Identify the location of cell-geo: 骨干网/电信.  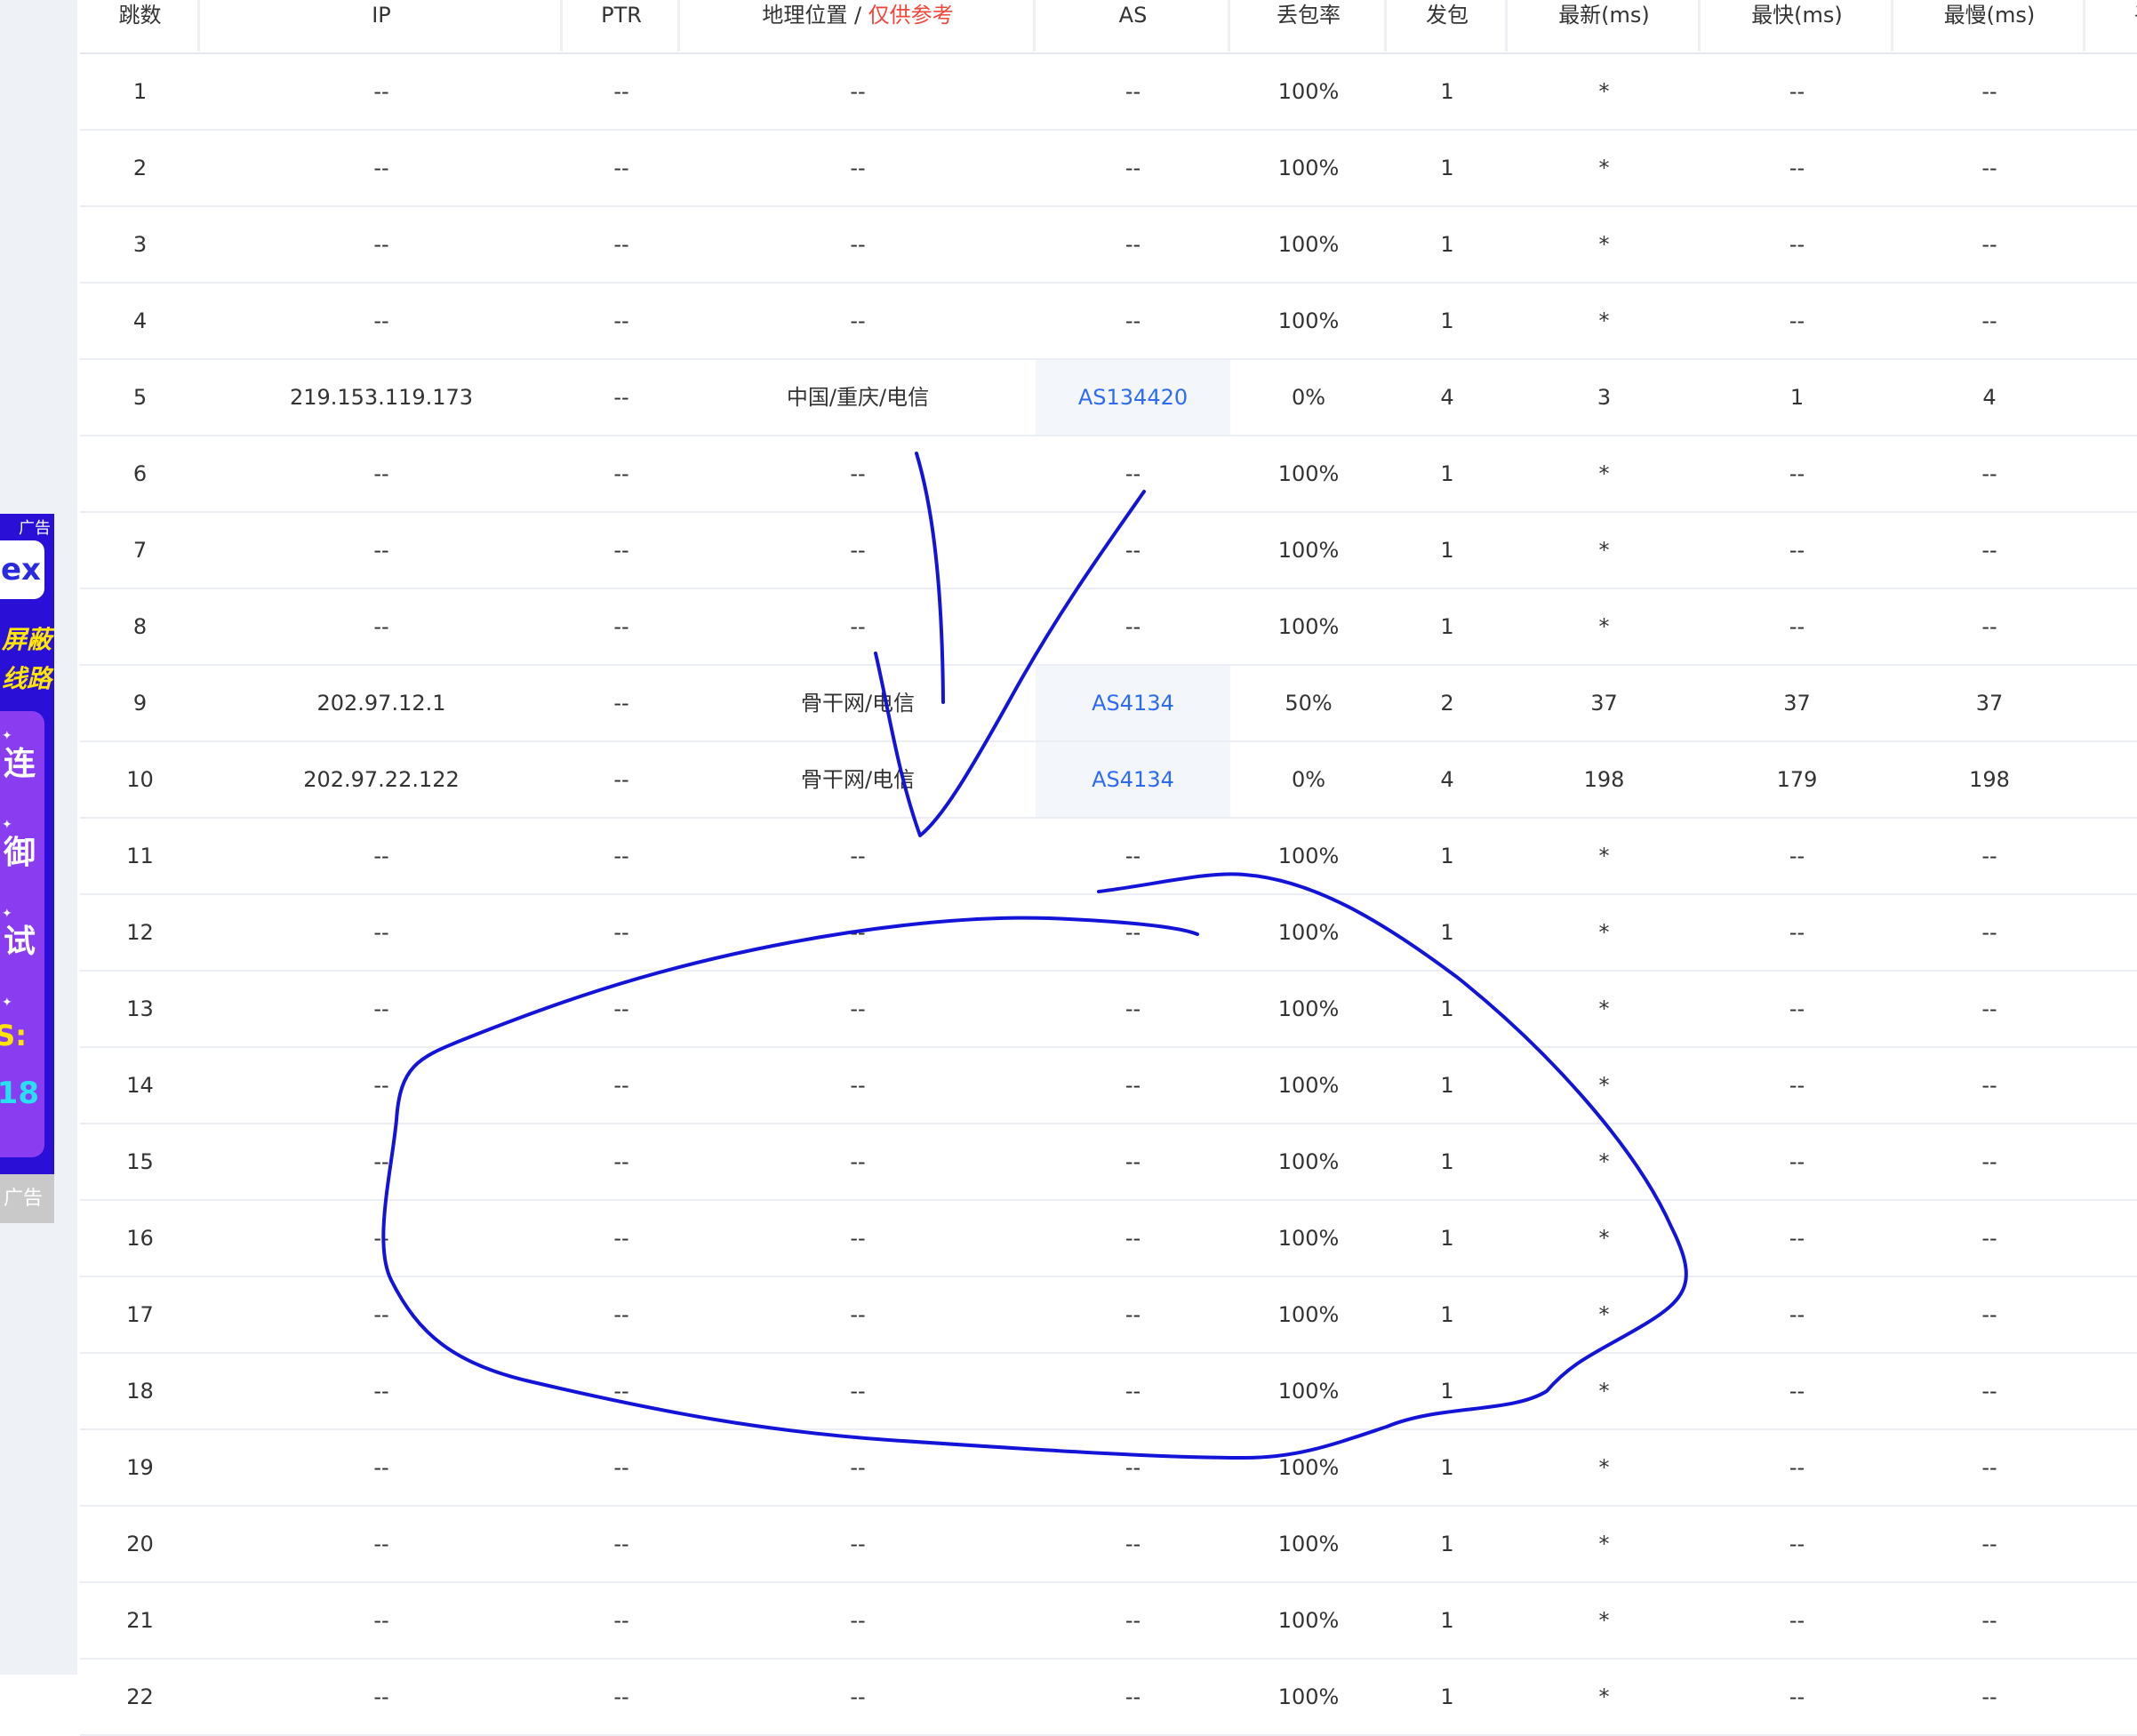
(858, 704).